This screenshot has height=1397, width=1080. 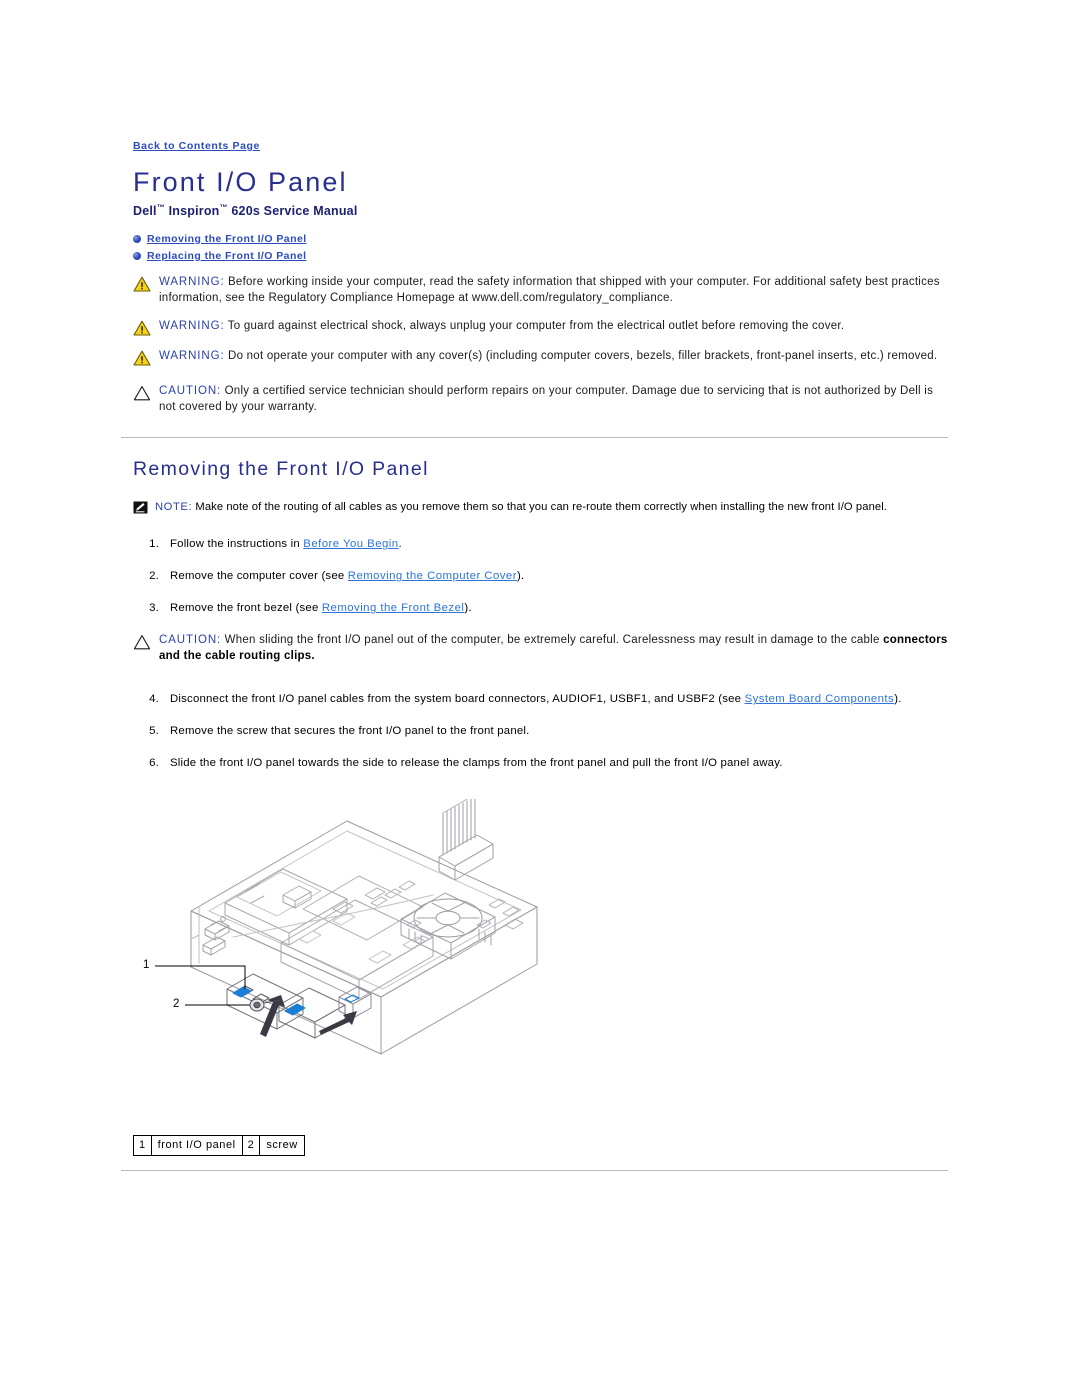 What do you see at coordinates (196, 1146) in the screenshot?
I see `legend-label-1: front I/O panel` at bounding box center [196, 1146].